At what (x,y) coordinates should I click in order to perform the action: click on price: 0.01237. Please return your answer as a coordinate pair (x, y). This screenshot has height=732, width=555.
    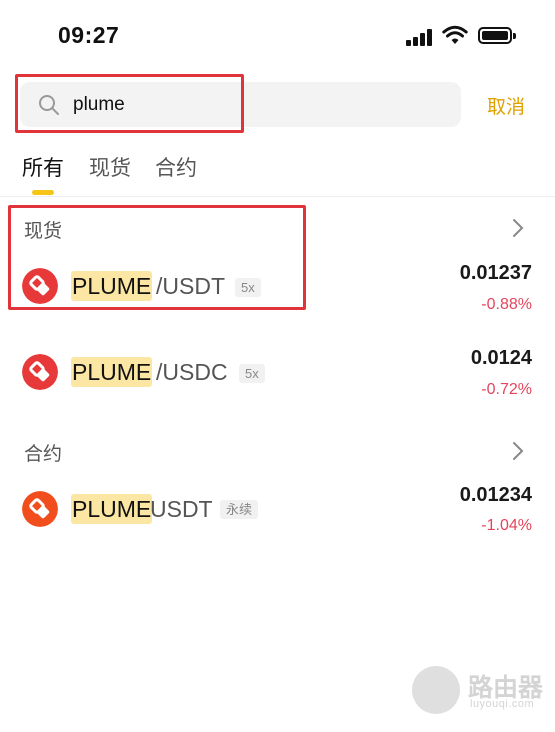
    Looking at the image, I should click on (495, 273).